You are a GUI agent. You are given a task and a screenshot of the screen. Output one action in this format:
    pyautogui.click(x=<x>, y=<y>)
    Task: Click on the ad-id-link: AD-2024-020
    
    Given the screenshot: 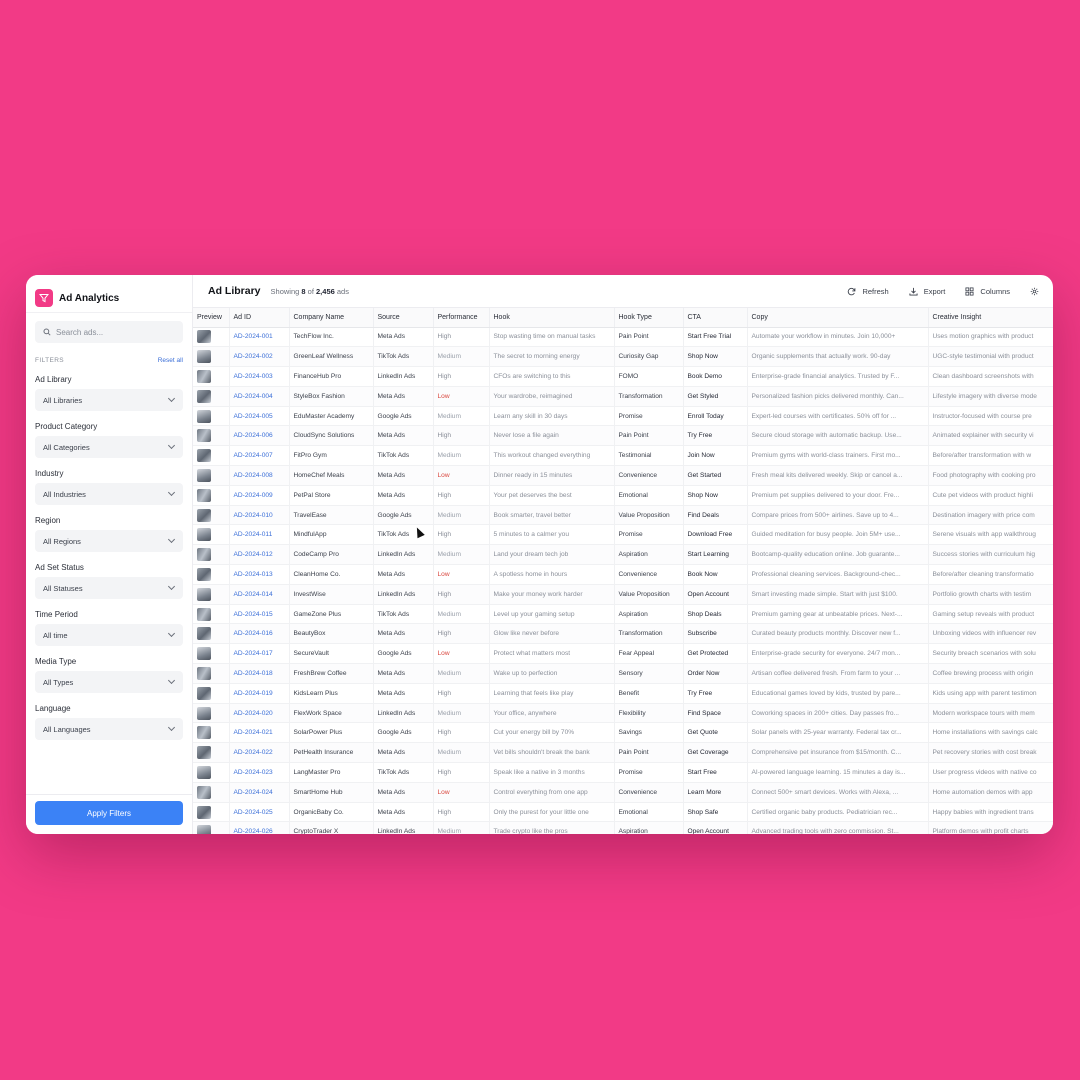 What is the action you would take?
    pyautogui.click(x=259, y=713)
    